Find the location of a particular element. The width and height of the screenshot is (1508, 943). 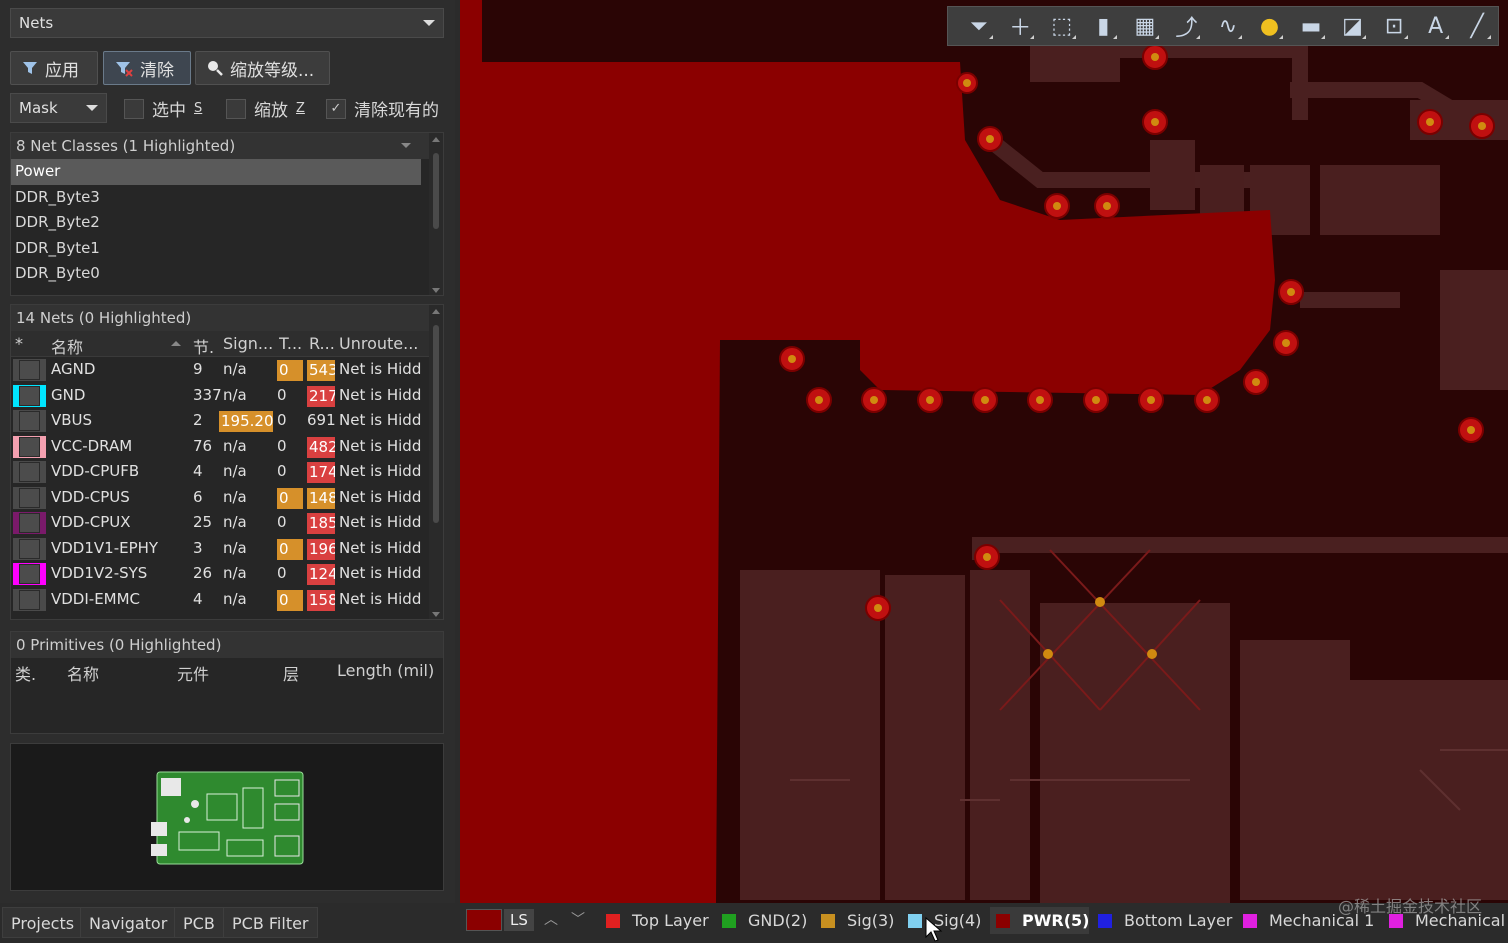

via-icon: ● is located at coordinates (1270, 26).